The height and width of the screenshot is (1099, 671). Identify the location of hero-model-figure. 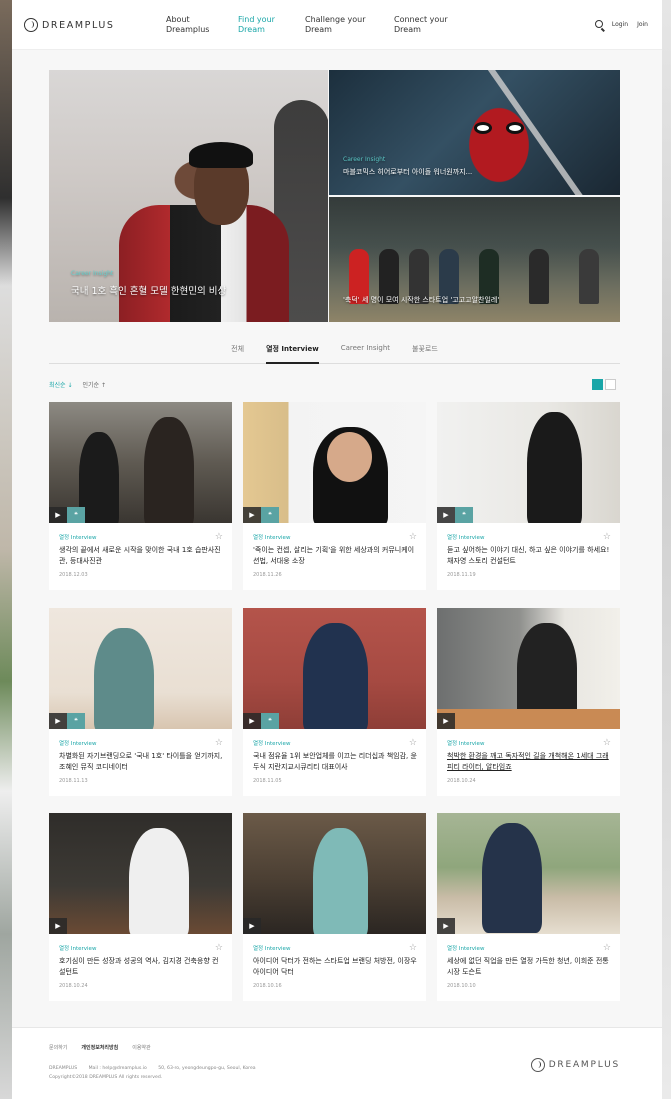
(204, 263).